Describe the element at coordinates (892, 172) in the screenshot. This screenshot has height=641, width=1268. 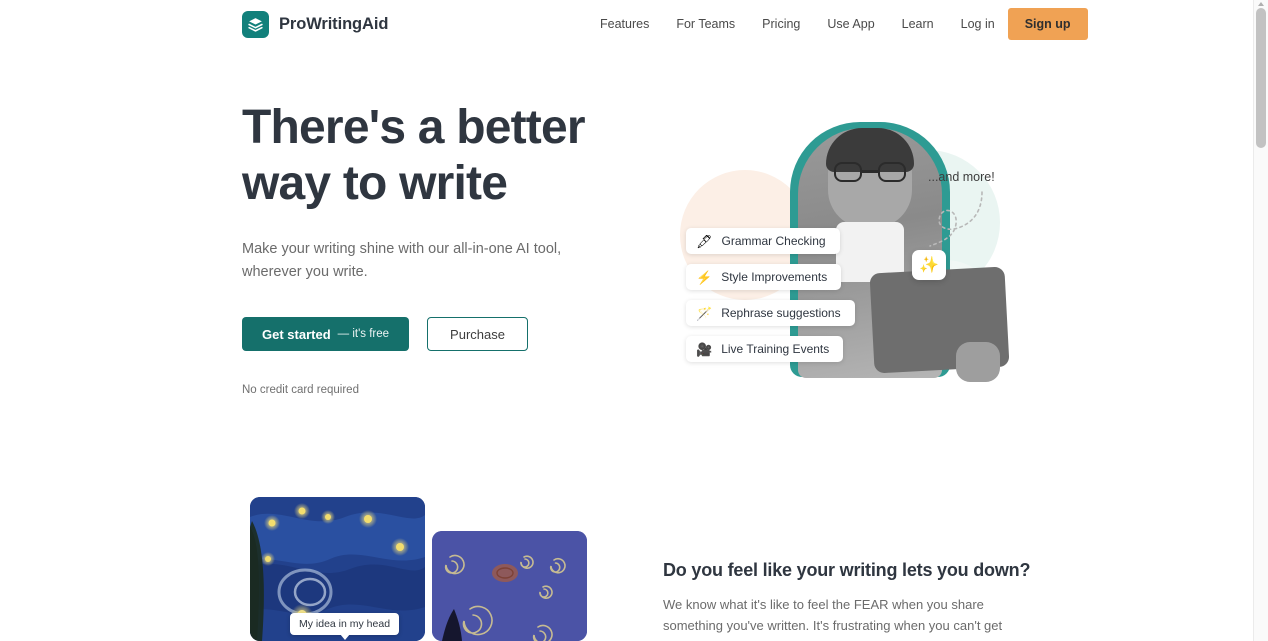
I see `glasses-lens-right` at that location.